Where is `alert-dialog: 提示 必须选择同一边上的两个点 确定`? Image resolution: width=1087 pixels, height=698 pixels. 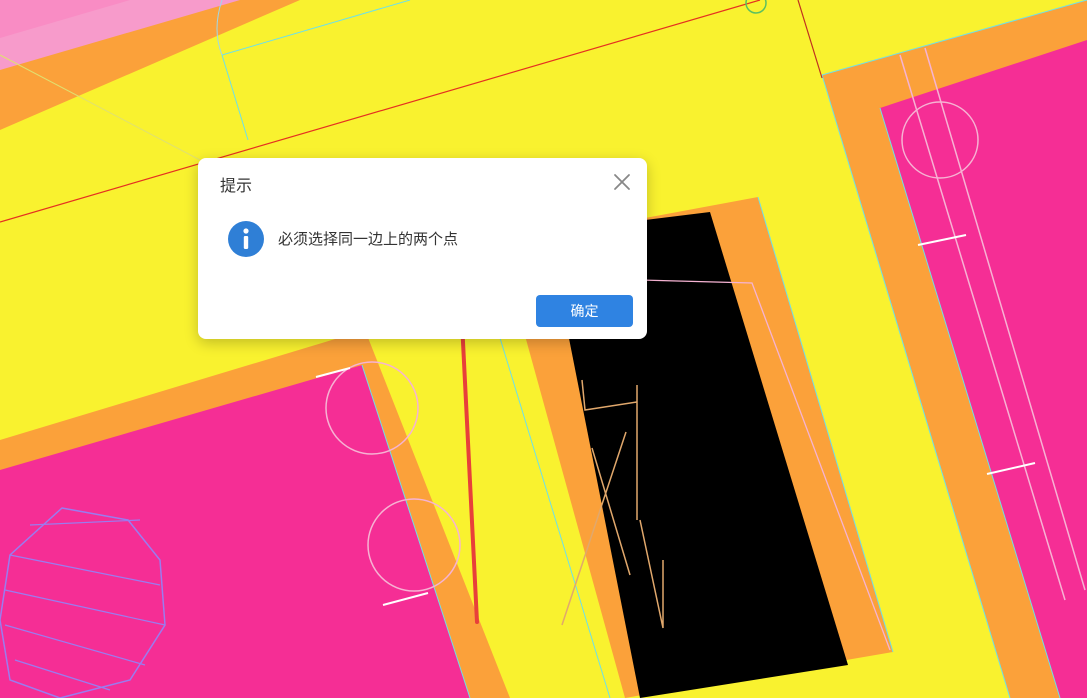
alert-dialog: 提示 必须选择同一边上的两个点 确定 is located at coordinates (422, 248).